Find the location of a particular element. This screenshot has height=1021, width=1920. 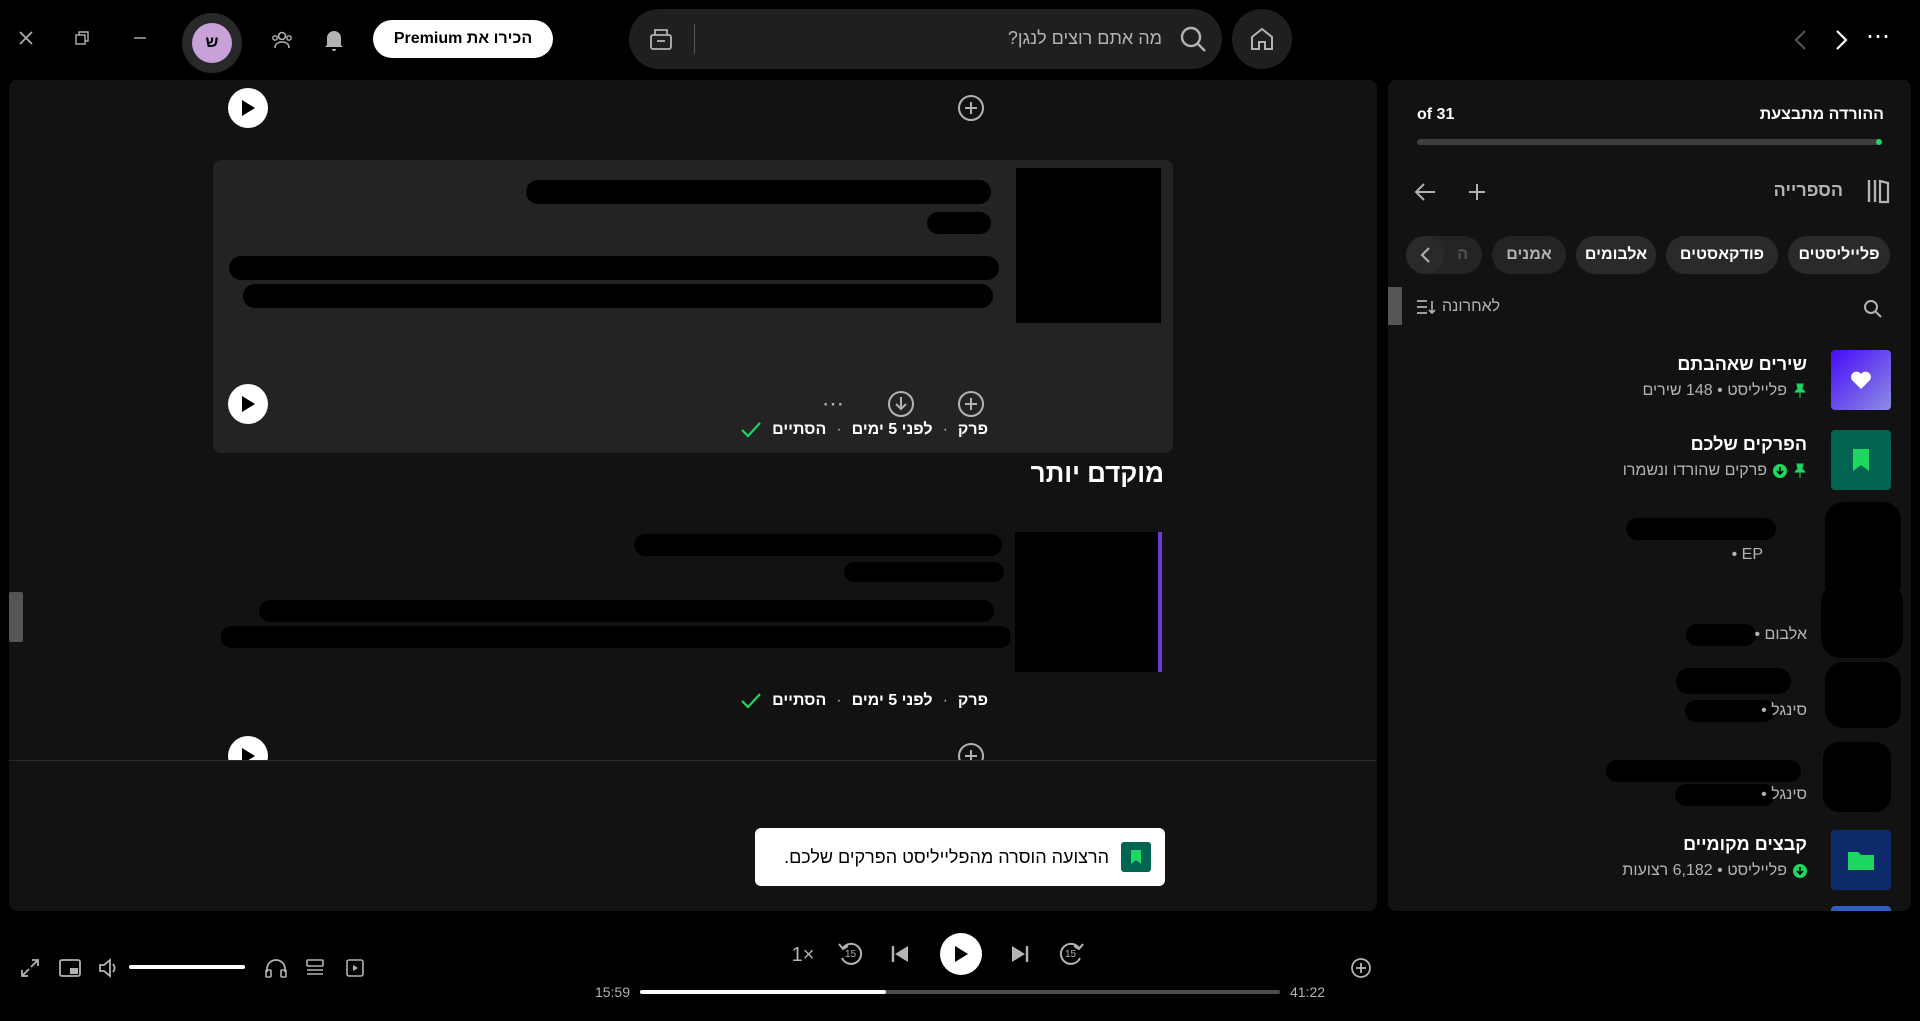

total-time: 41:22 is located at coordinates (1308, 992).